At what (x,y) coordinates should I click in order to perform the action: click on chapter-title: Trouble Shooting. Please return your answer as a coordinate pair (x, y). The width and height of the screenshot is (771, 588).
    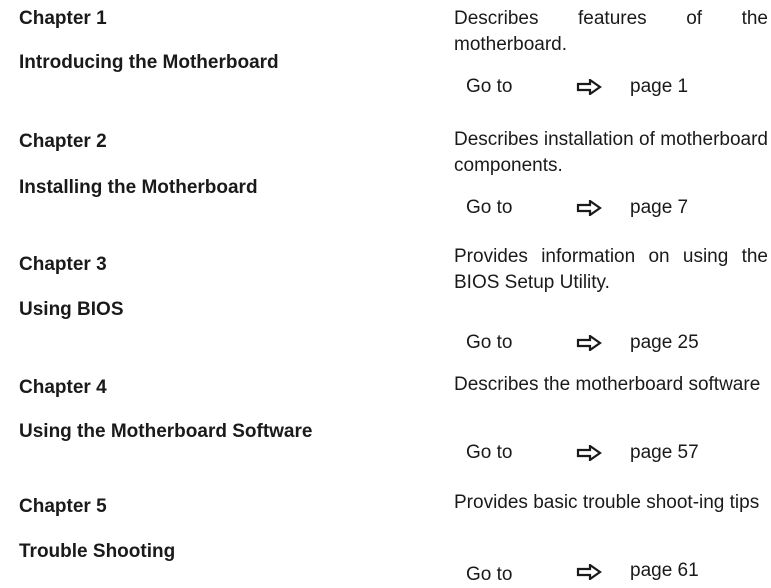
    Looking at the image, I should click on (97, 551).